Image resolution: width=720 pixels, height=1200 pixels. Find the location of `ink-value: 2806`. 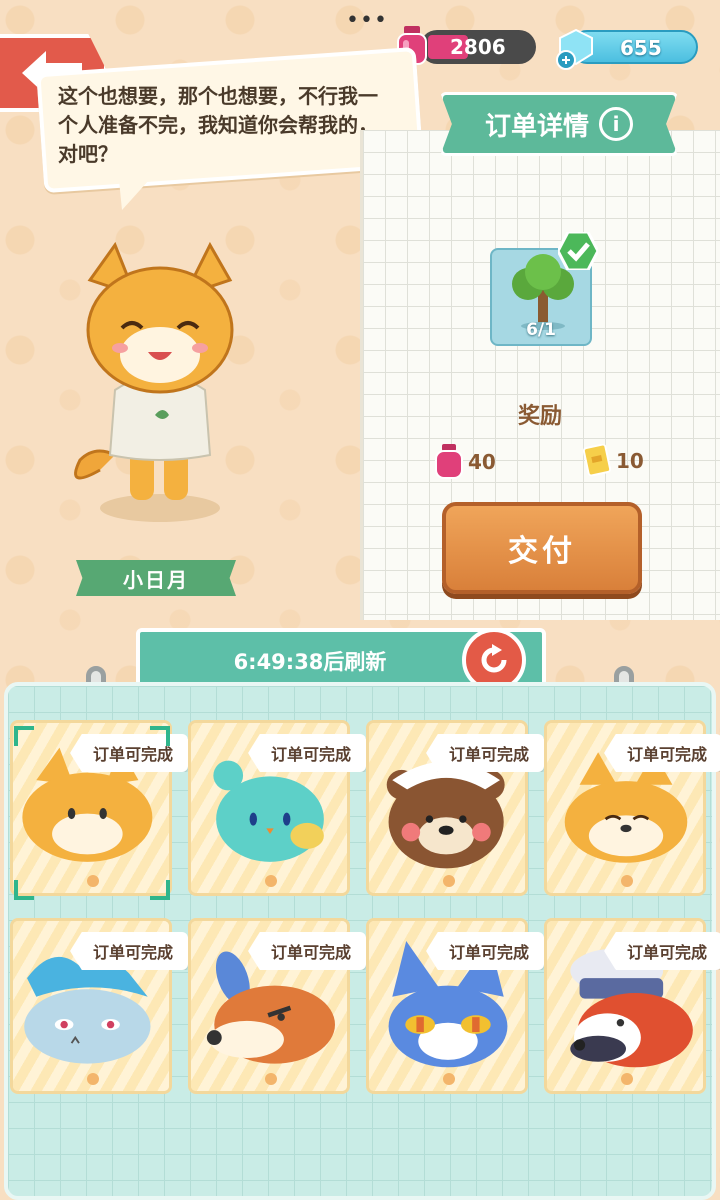

ink-value: 2806 is located at coordinates (478, 47).